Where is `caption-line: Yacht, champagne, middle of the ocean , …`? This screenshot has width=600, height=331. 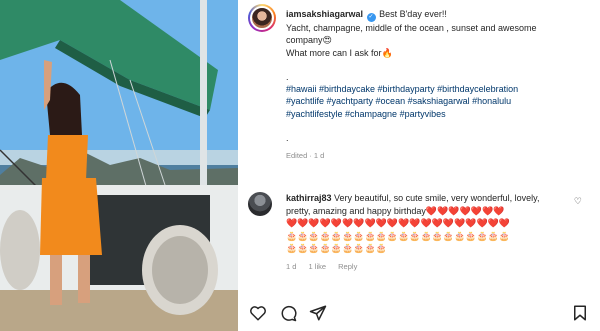
caption-line: Yacht, champagne, middle of the ocean , … is located at coordinates (411, 28).